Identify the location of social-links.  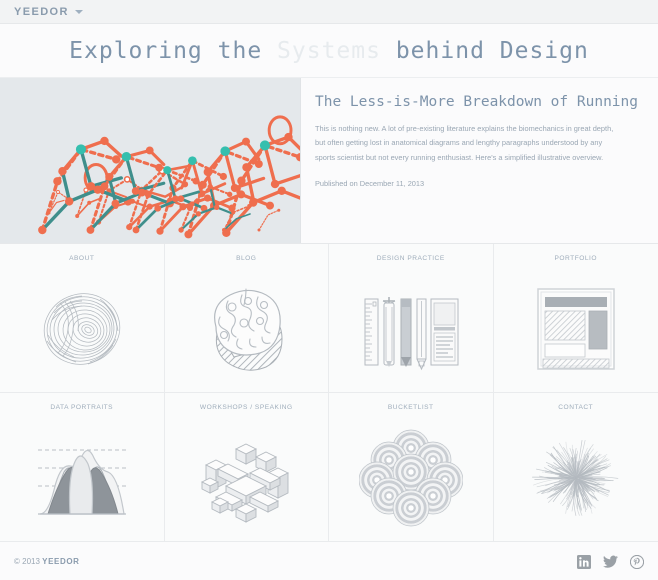
(610, 561).